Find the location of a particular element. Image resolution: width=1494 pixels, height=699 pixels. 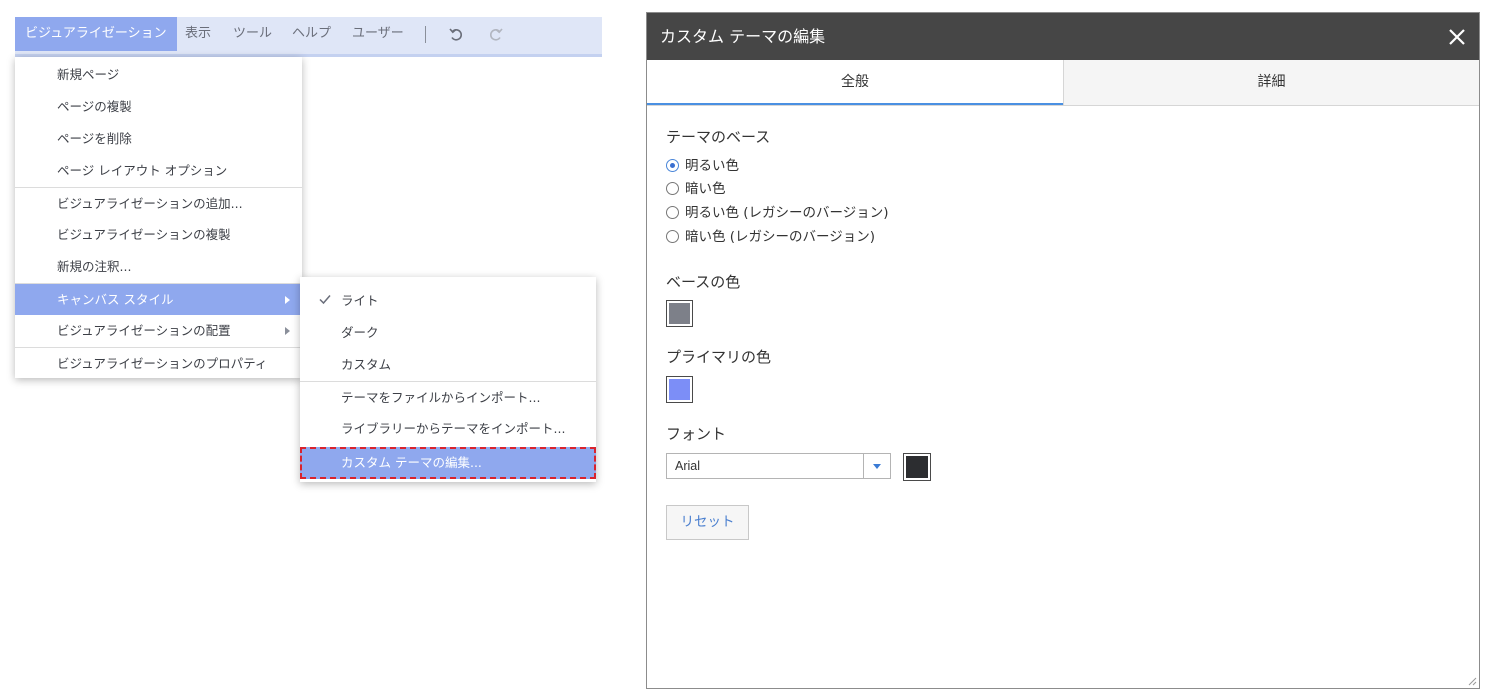

base-color-swatch is located at coordinates (679, 313).